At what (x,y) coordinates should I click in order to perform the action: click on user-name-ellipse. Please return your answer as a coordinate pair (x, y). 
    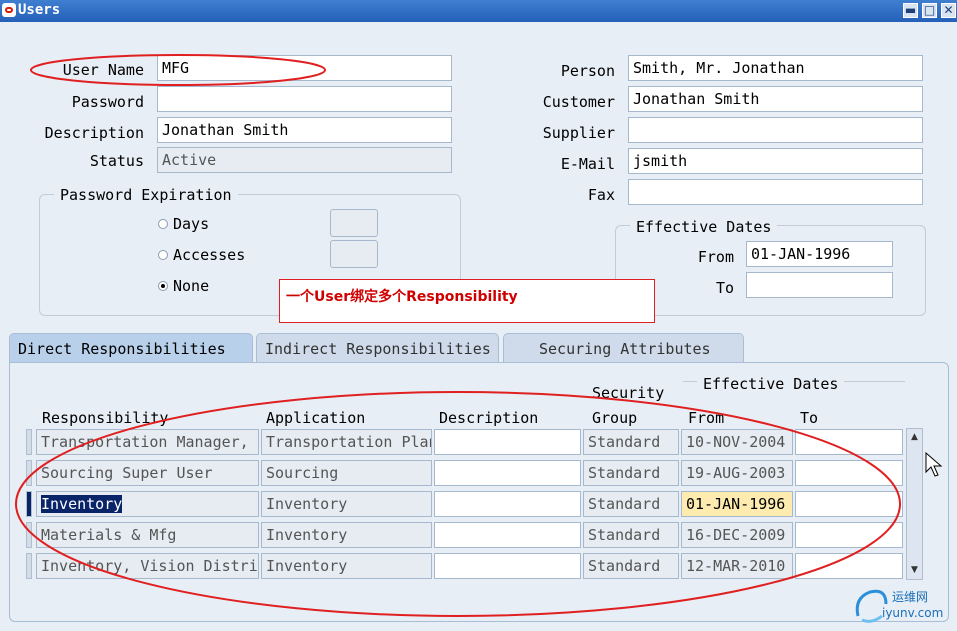
    Looking at the image, I should click on (178, 70).